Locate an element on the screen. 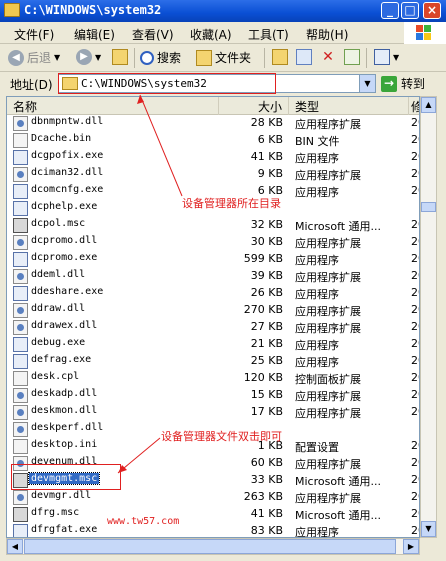 The width and height of the screenshot is (446, 561). file-size: 41 KB is located at coordinates (266, 156).